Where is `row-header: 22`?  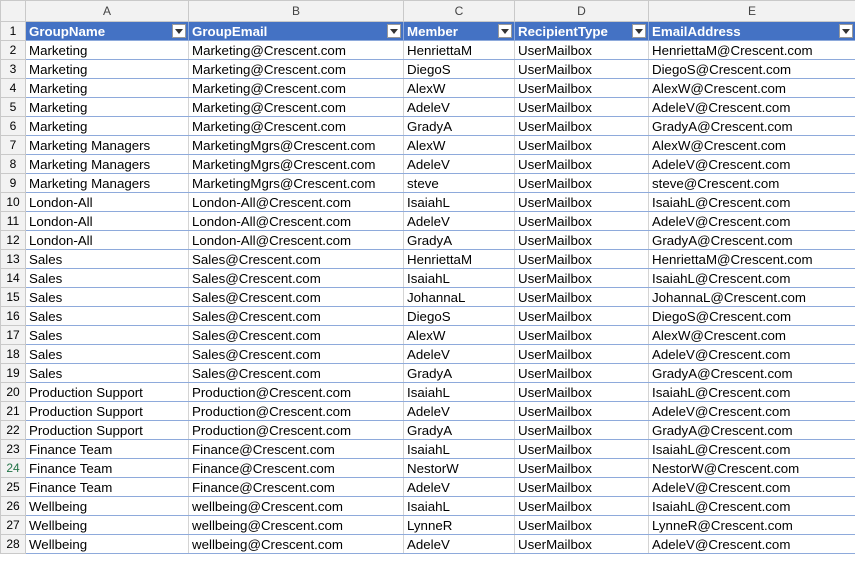 row-header: 22 is located at coordinates (13, 430).